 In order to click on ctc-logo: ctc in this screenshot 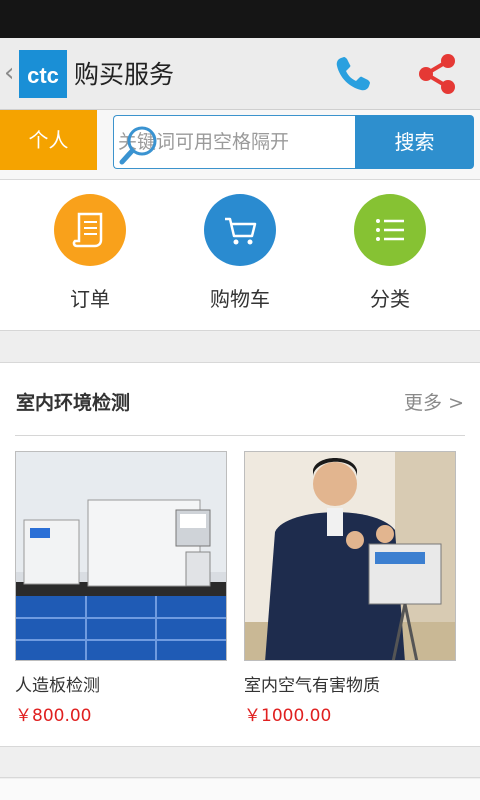, I will do `click(43, 74)`.